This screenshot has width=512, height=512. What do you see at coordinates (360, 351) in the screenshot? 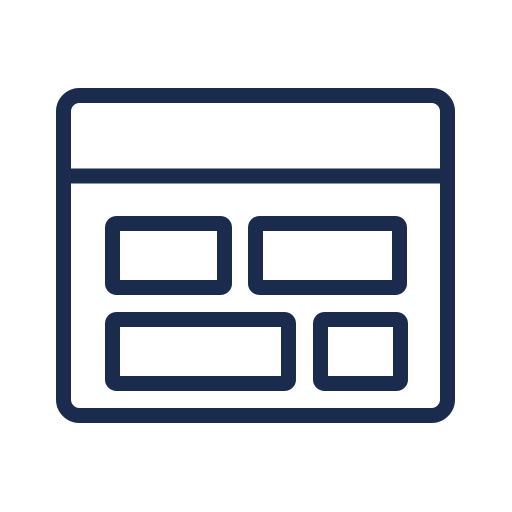
I see `content-block-bottom-right` at bounding box center [360, 351].